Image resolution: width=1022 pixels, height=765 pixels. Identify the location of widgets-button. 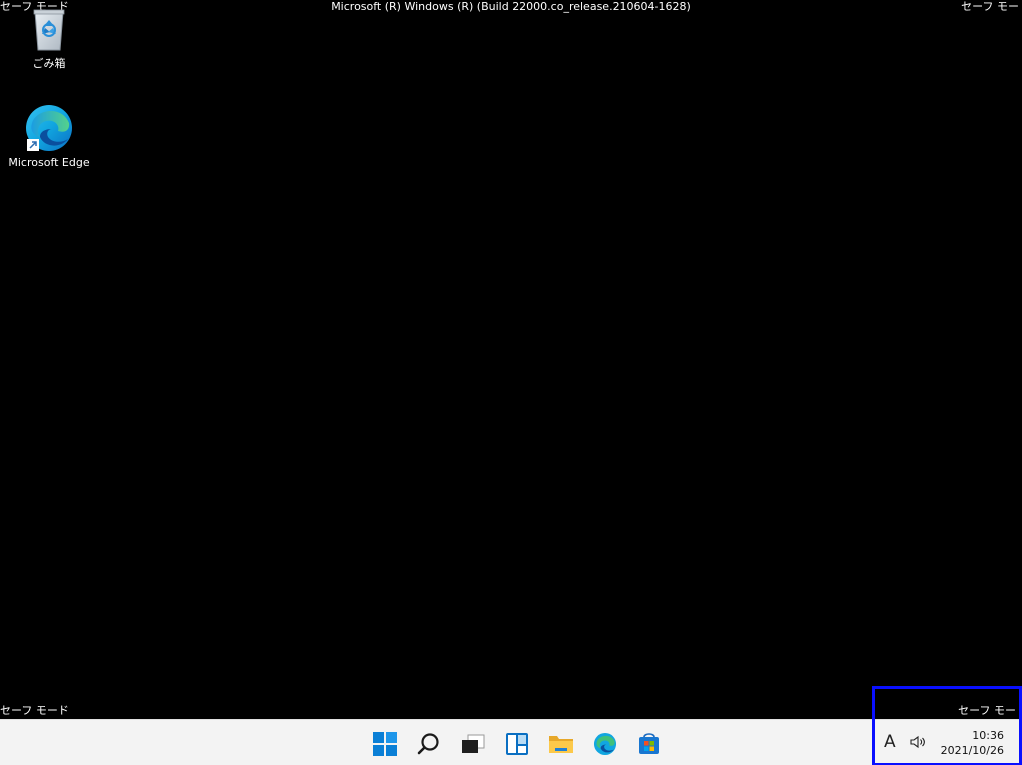
(517, 744).